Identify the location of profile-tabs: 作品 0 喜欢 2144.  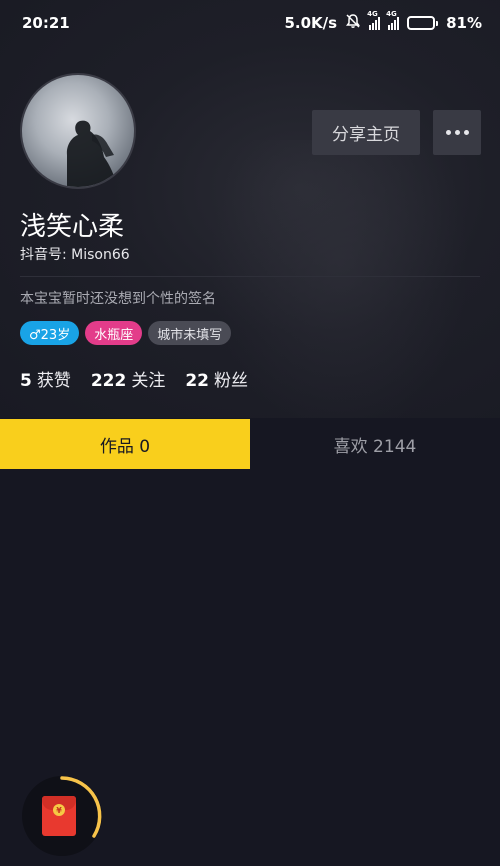
(250, 444).